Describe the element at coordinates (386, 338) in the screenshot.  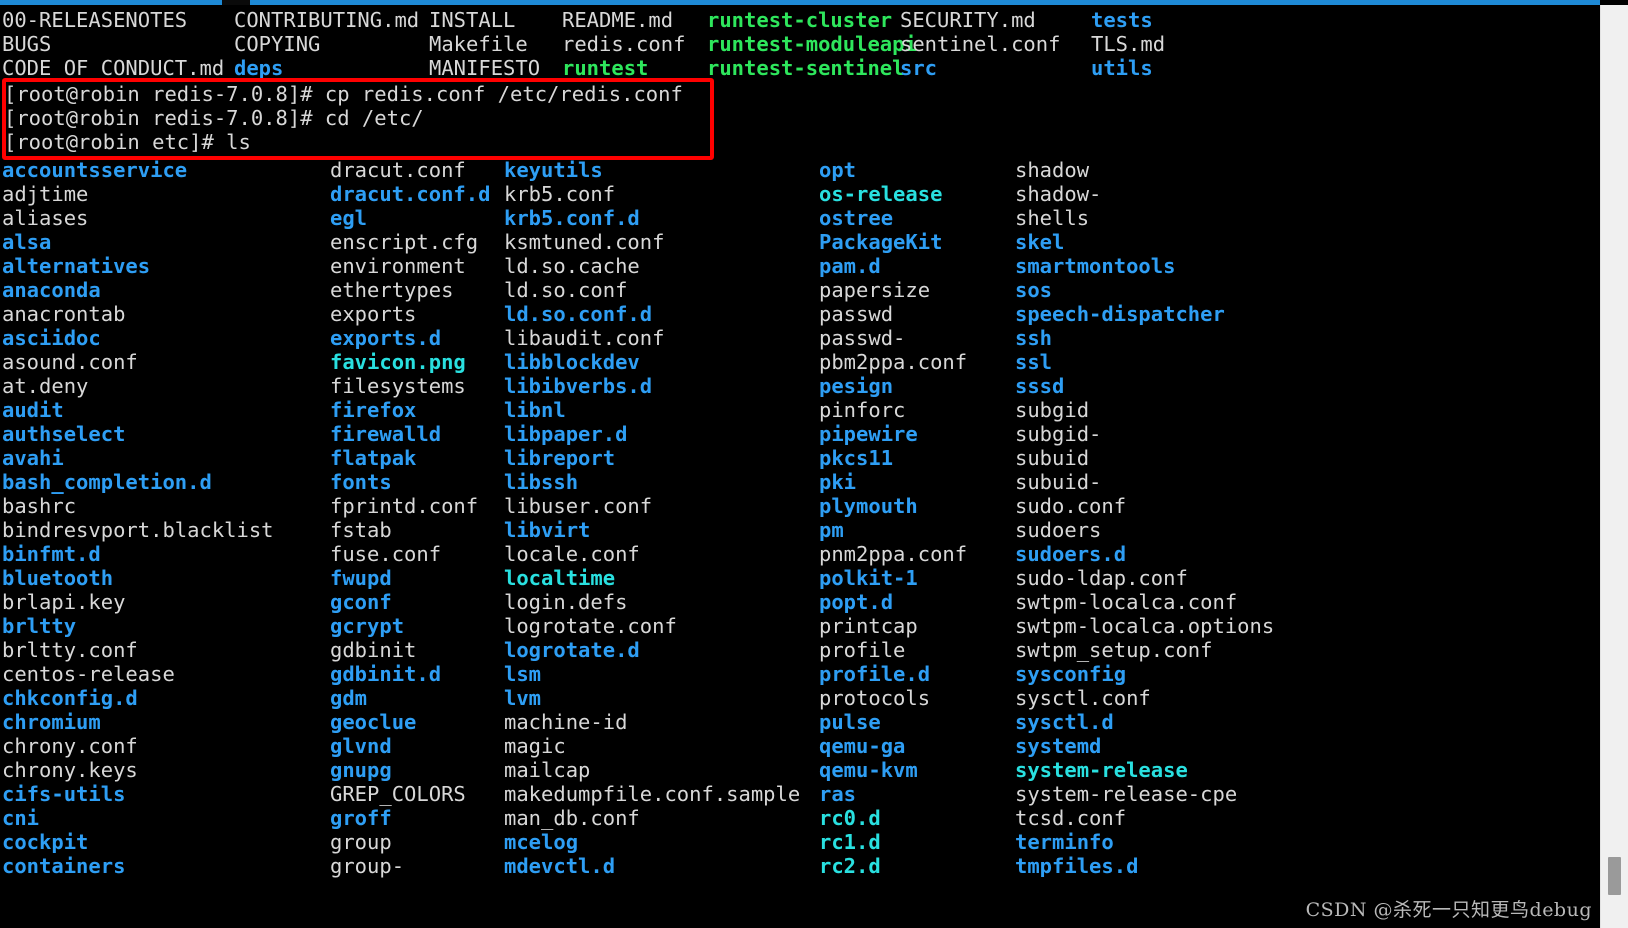
I see `file-entry: exports.d` at that location.